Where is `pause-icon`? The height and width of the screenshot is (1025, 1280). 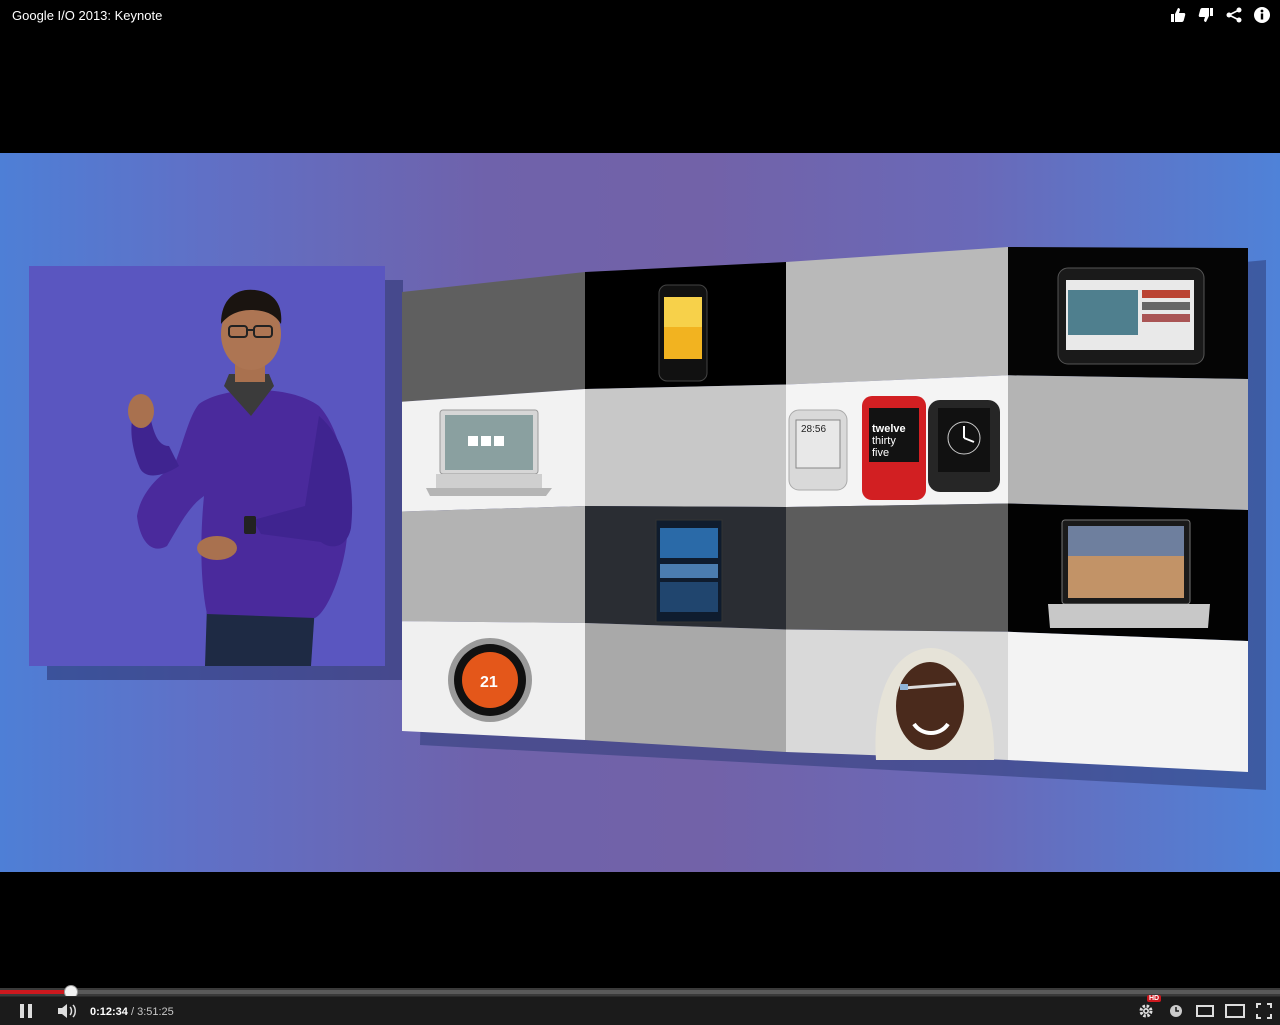
pause-icon is located at coordinates (26, 1011).